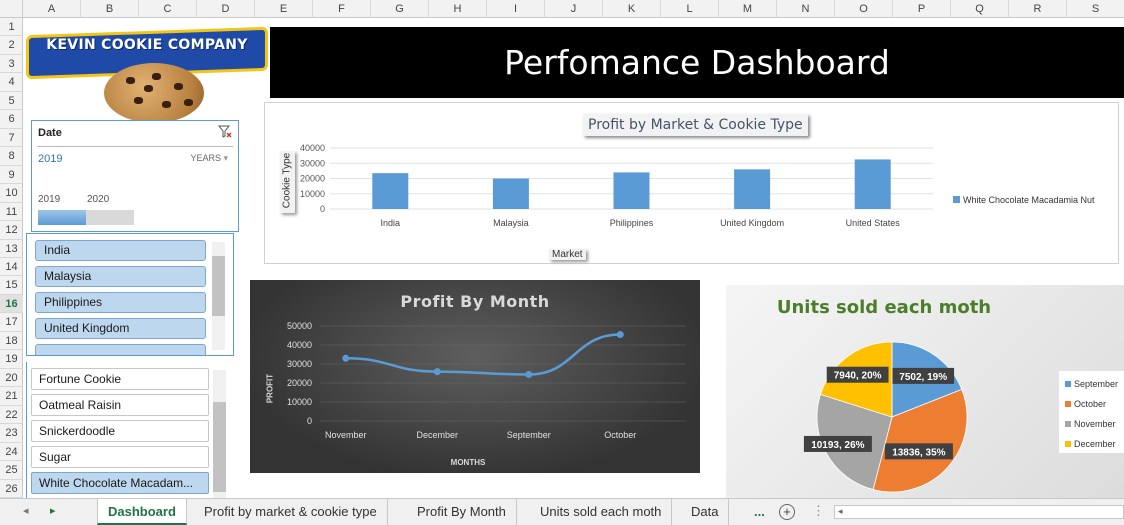 This screenshot has height=525, width=1124. What do you see at coordinates (11, 82) in the screenshot?
I see `row-header: 4` at bounding box center [11, 82].